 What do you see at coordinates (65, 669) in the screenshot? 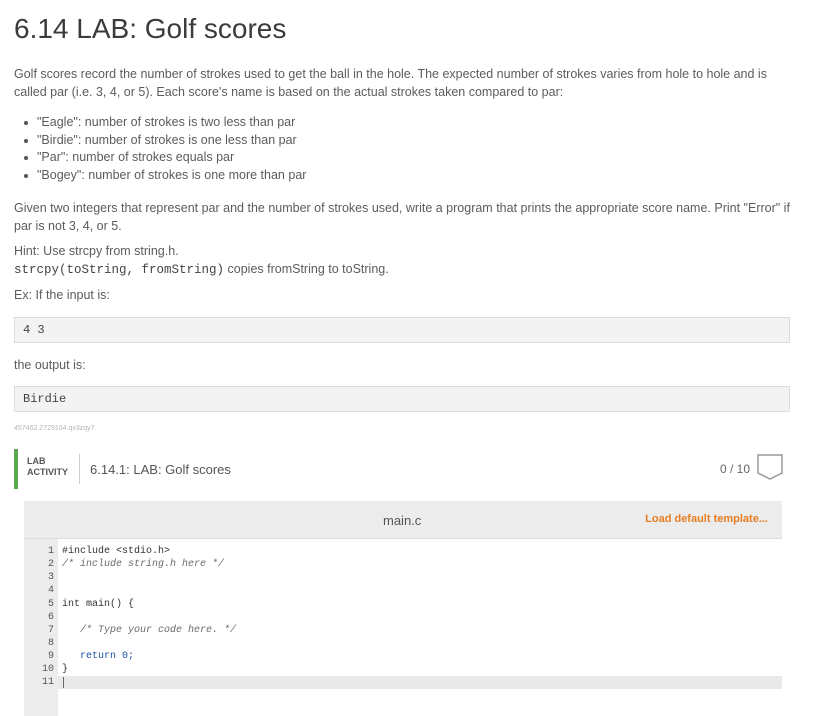
I see `code-line: }` at bounding box center [65, 669].